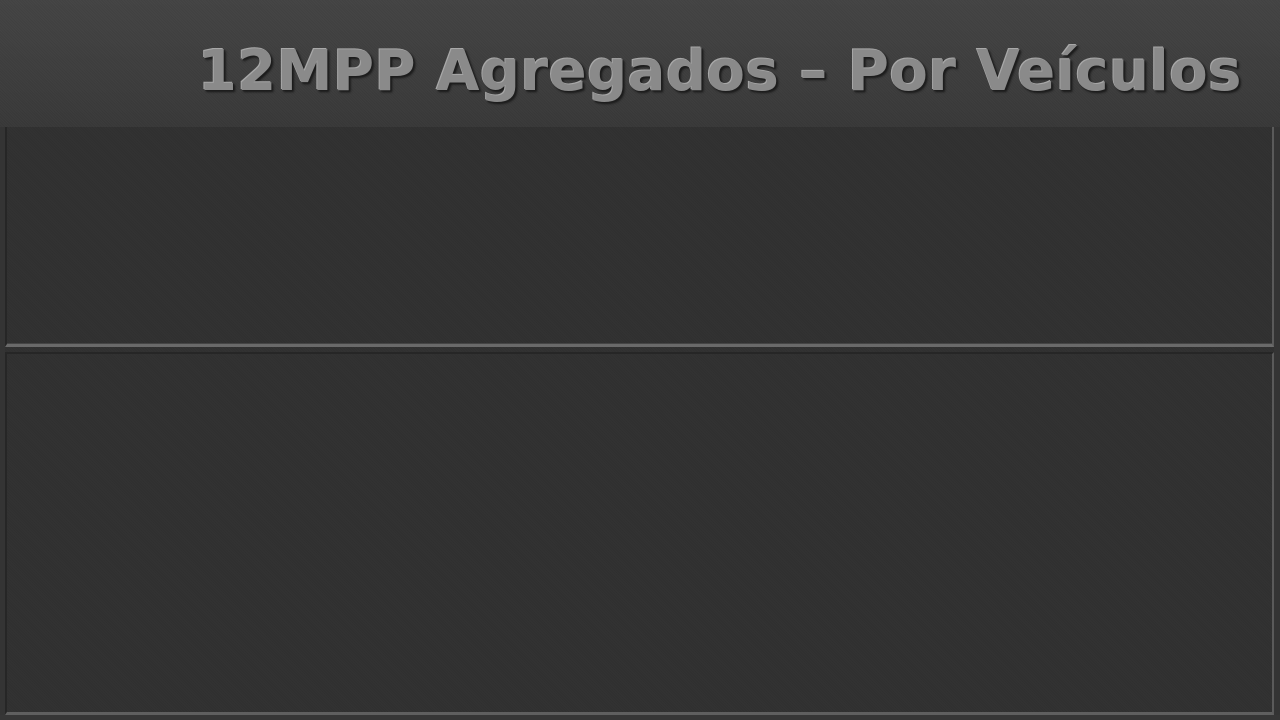 This screenshot has height=720, width=1280. Describe the element at coordinates (640, 717) in the screenshot. I see `bottom-edge` at that location.